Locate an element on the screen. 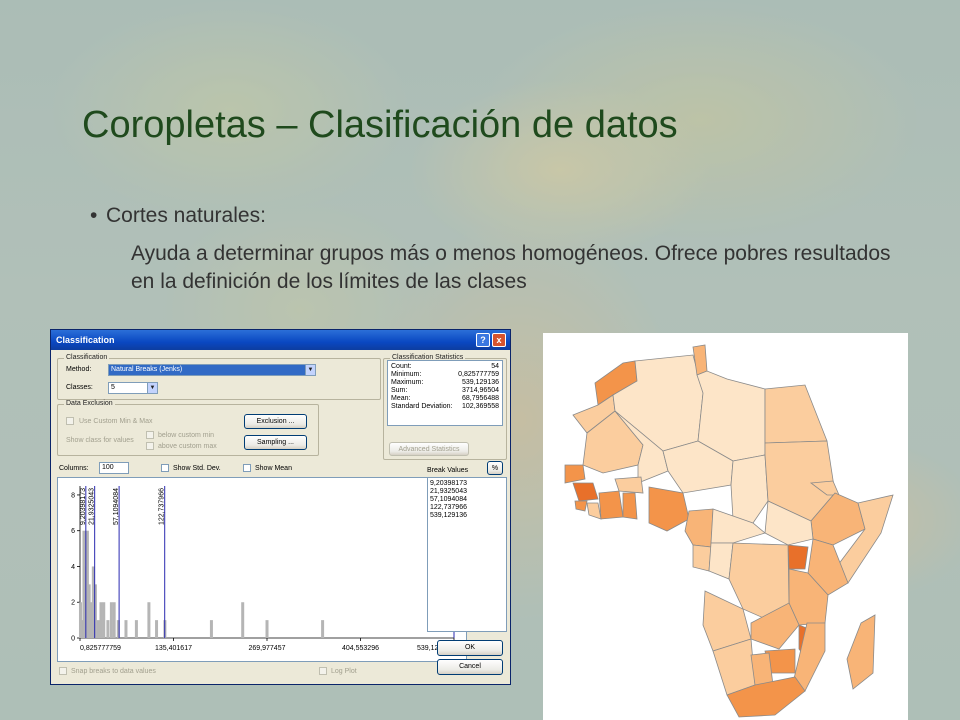 This screenshot has width=960, height=720. country-guinea is located at coordinates (585, 492).